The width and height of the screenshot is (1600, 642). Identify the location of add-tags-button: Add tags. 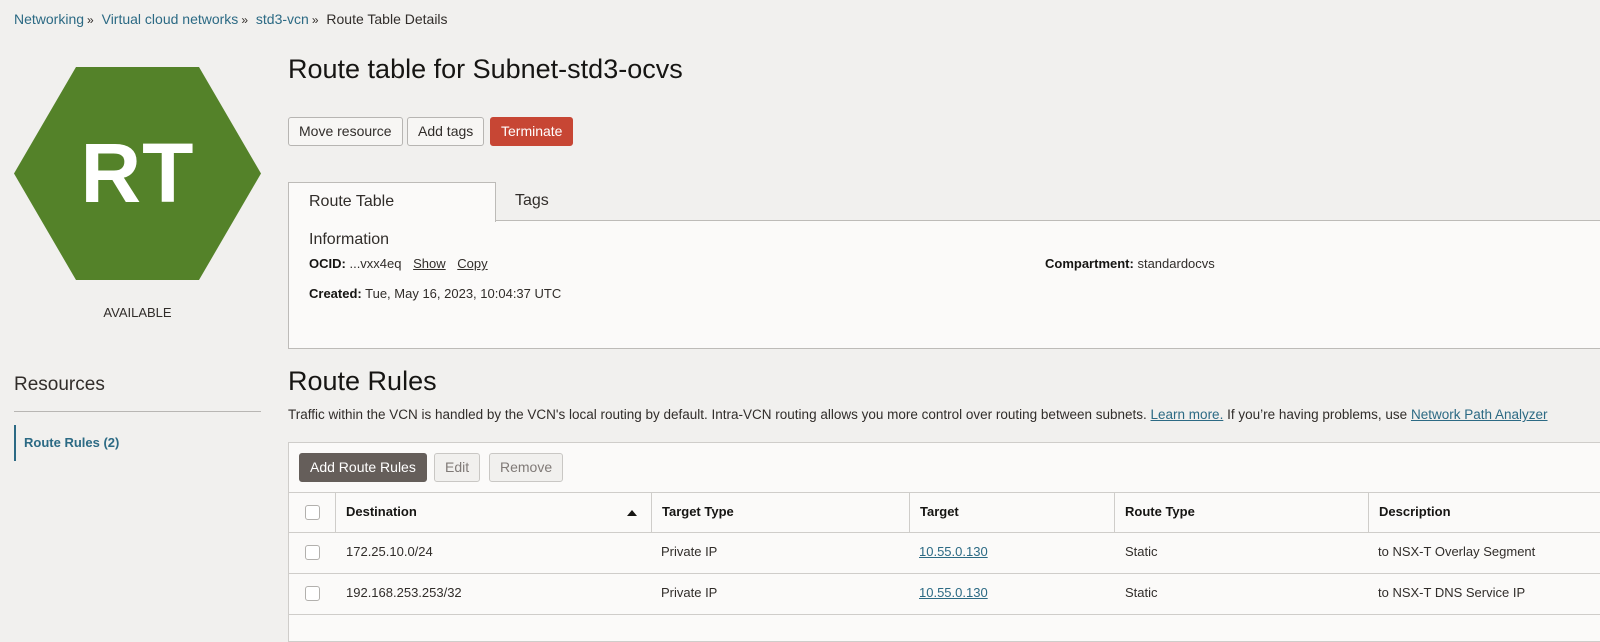
(446, 131).